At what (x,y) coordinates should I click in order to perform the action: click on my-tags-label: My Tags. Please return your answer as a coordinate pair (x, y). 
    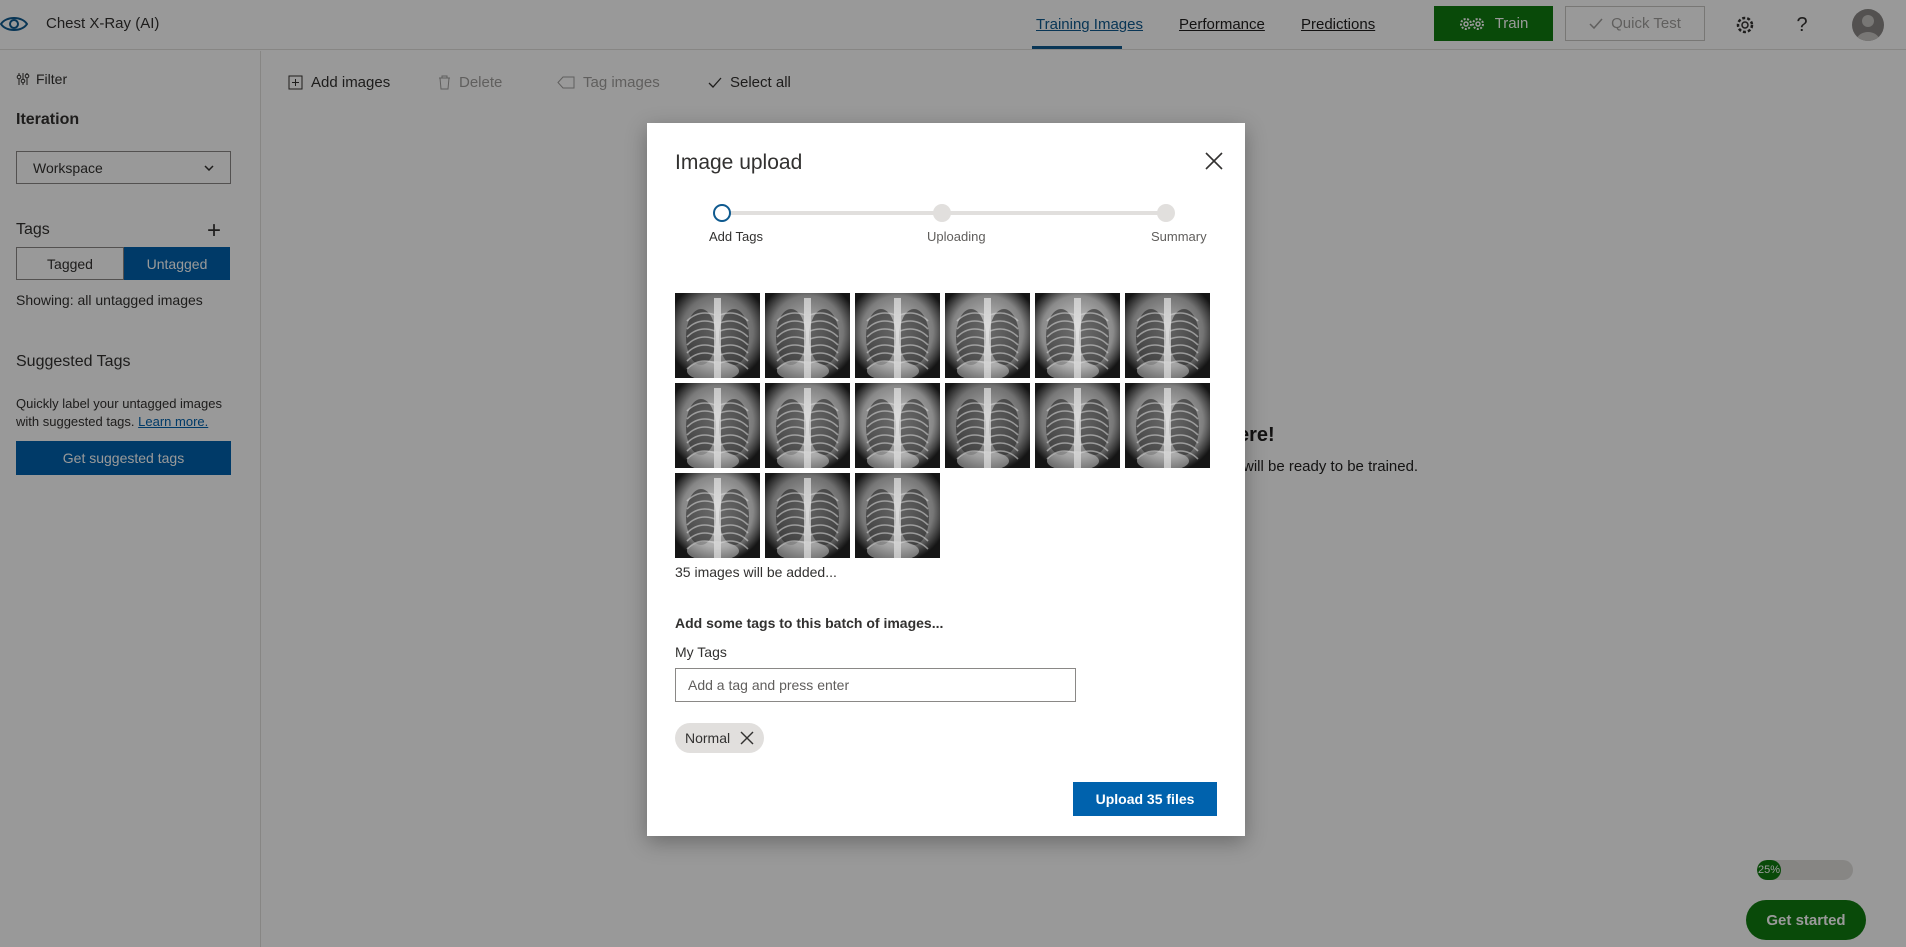
    Looking at the image, I should click on (701, 652).